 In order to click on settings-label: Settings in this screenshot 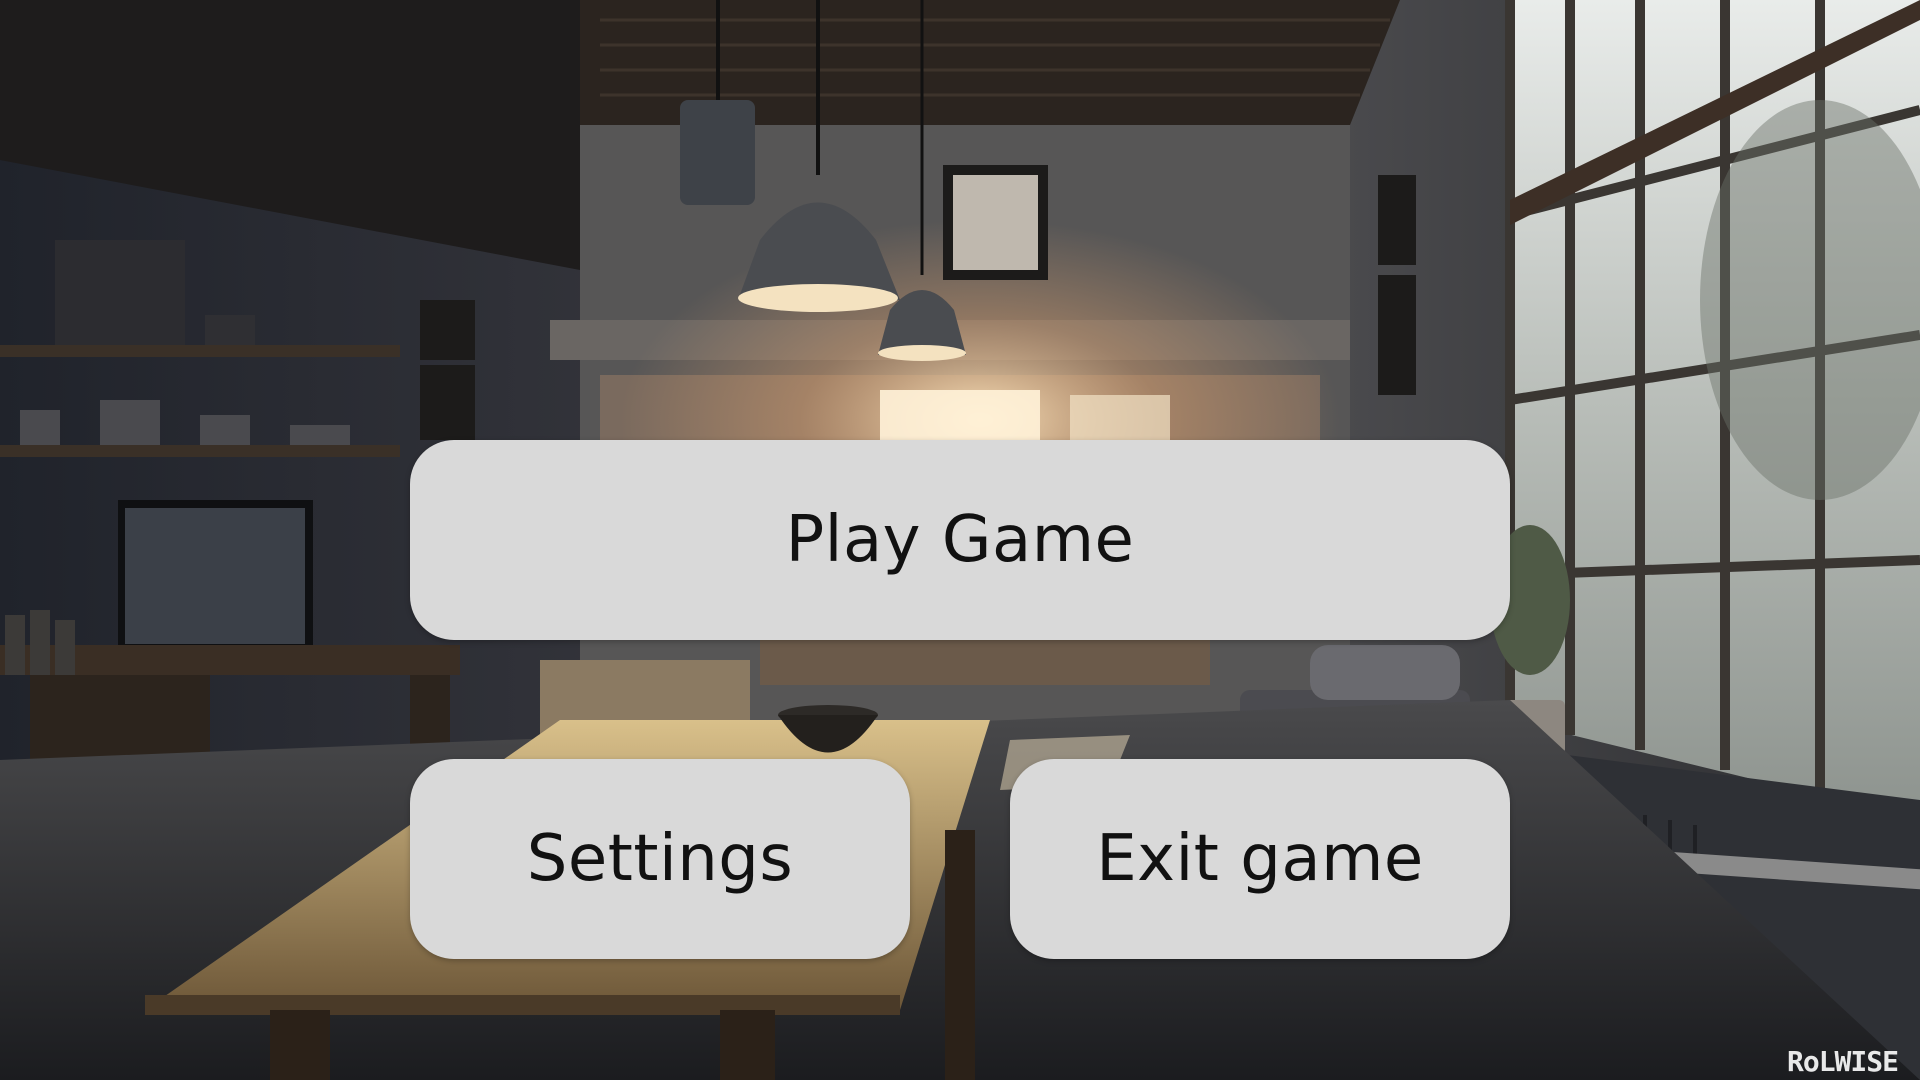, I will do `click(660, 859)`.